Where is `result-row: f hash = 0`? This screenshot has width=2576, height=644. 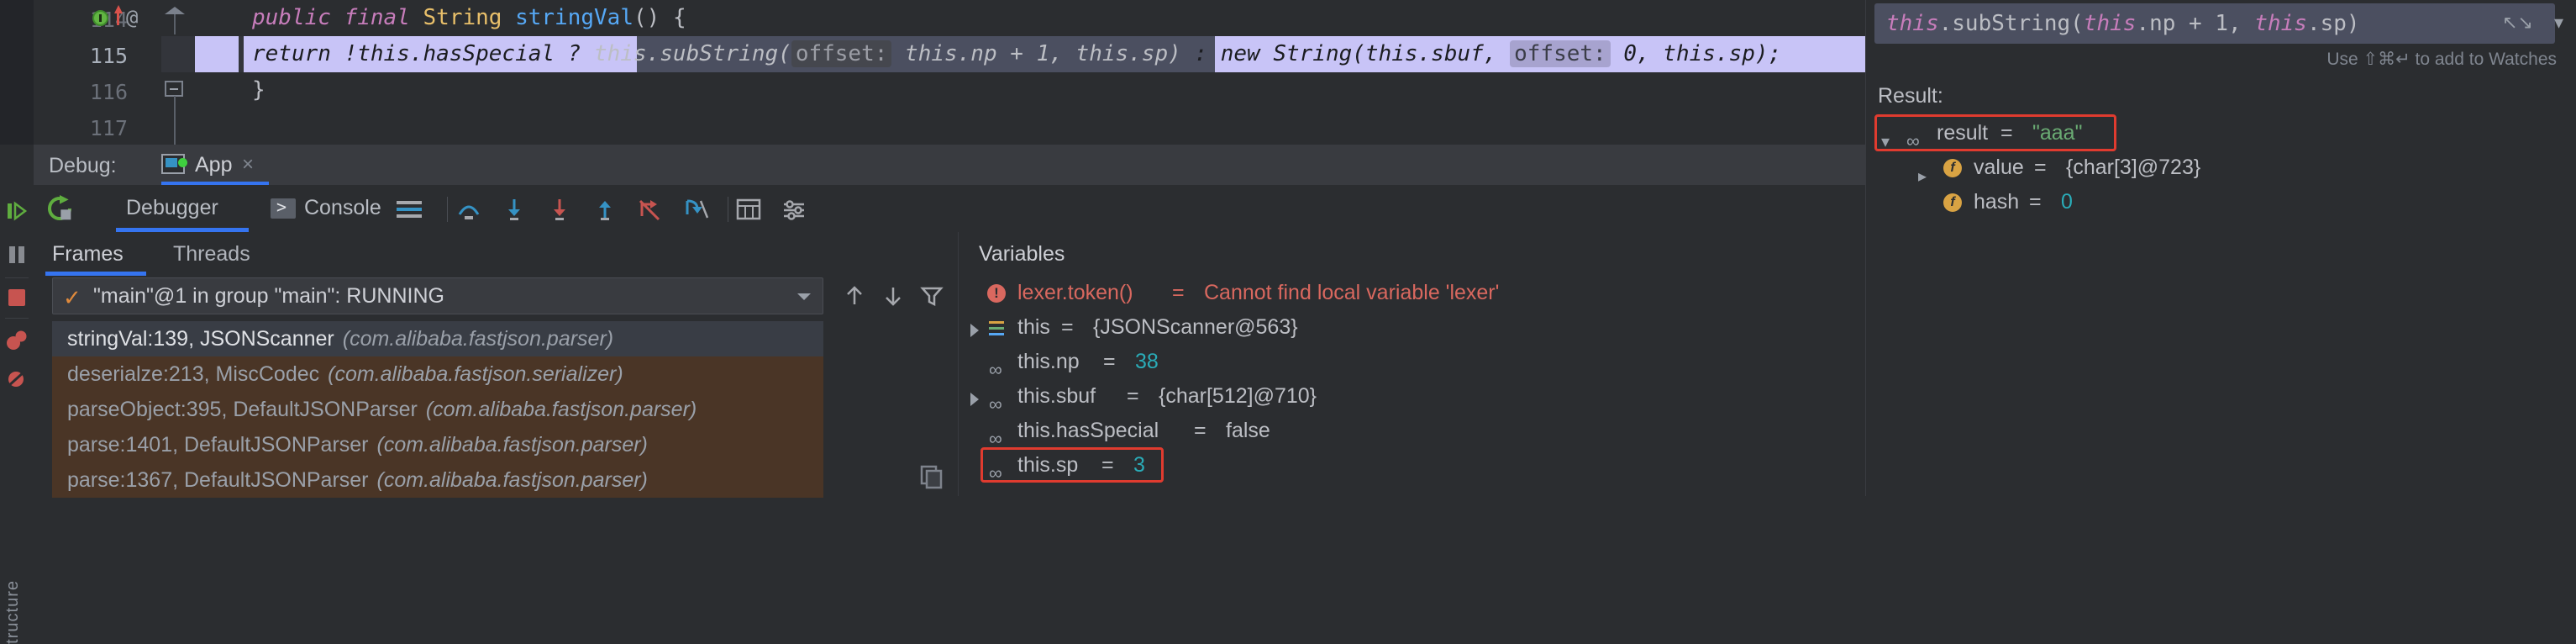
result-row: f hash = 0 is located at coordinates (2221, 202).